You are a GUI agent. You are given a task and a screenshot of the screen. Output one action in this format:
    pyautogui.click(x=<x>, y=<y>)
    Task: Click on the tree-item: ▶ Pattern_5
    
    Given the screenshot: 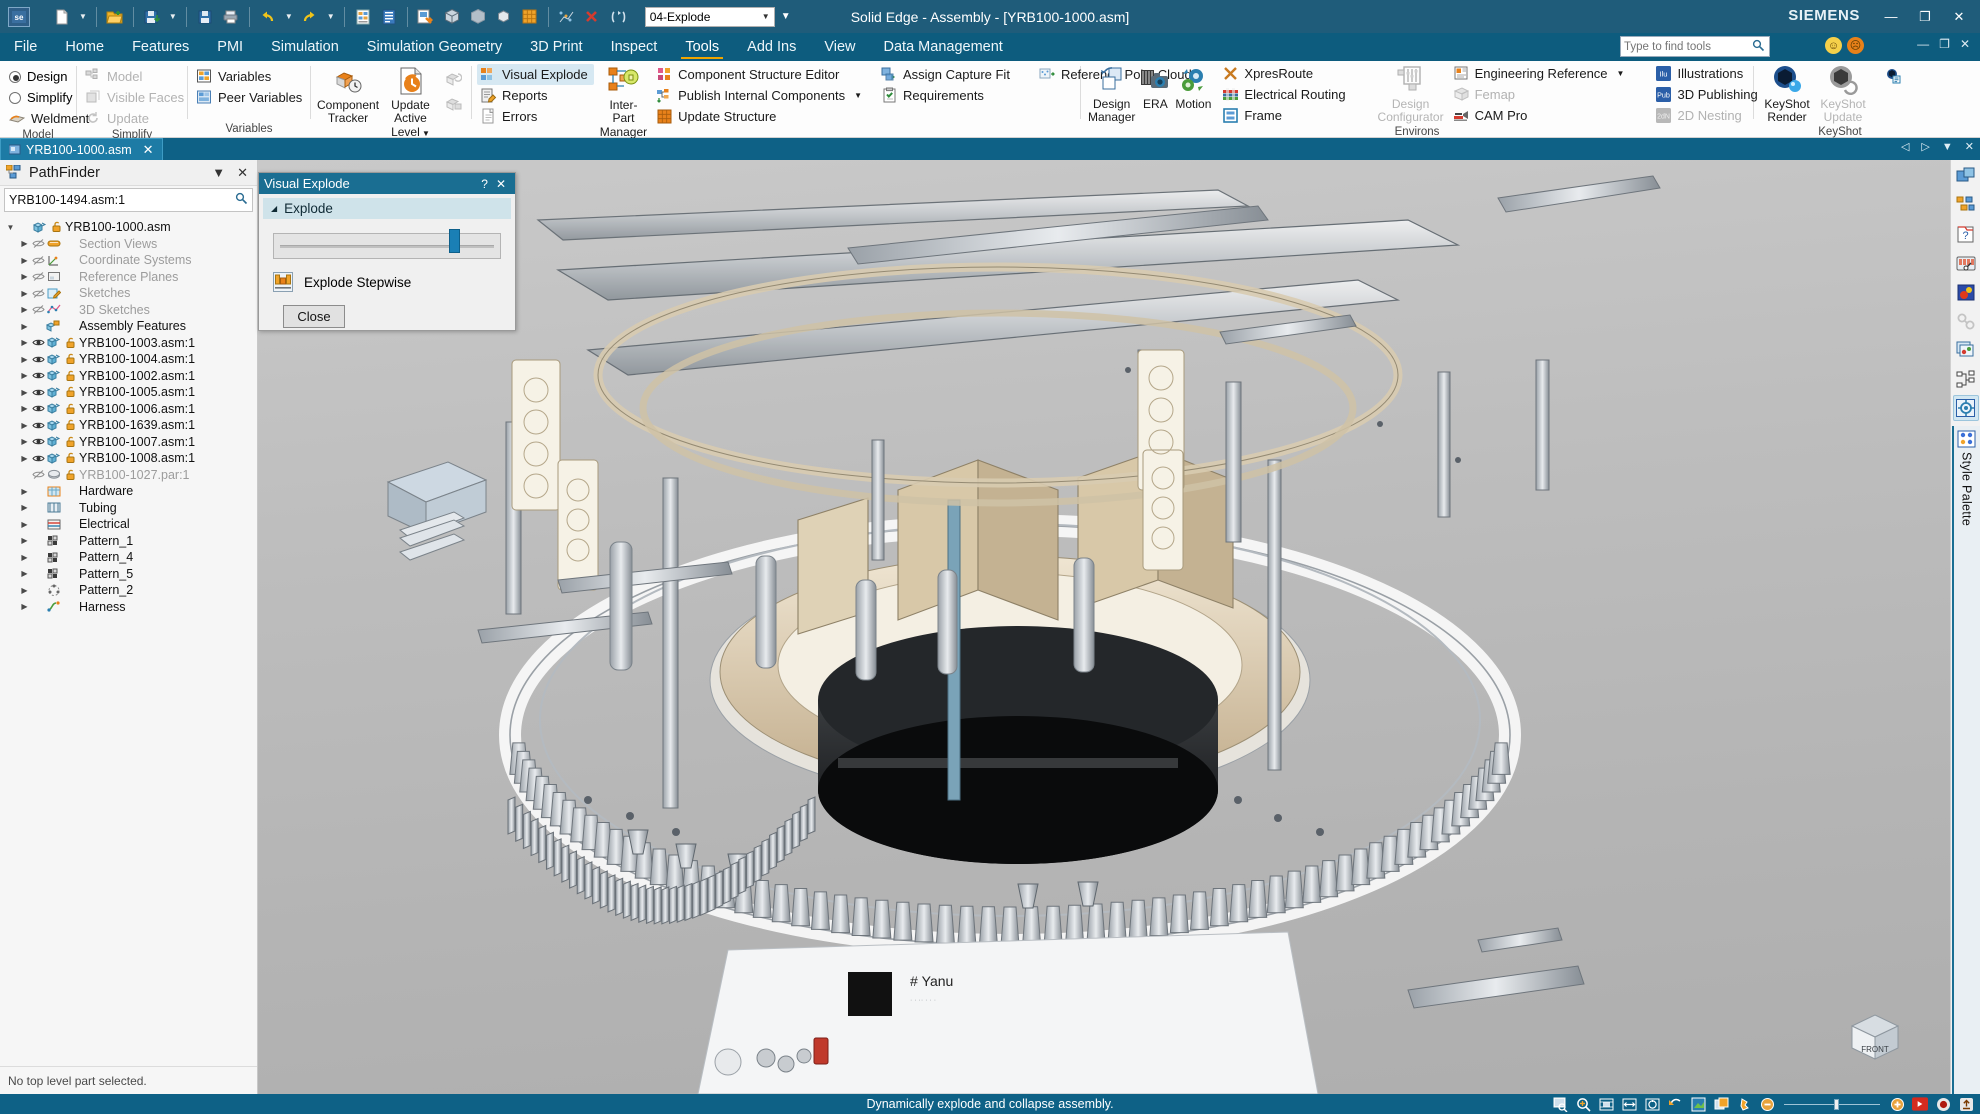 What is the action you would take?
    pyautogui.click(x=128, y=574)
    